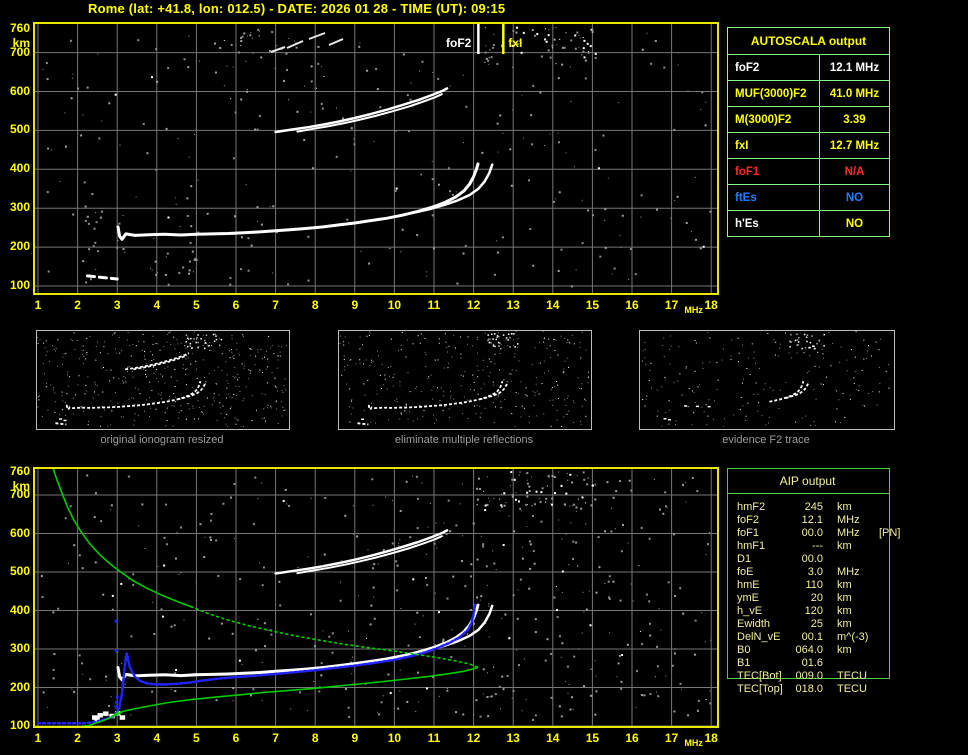 The image size is (968, 755). Describe the element at coordinates (816, 598) in the screenshot. I see `aip-row-value: 20` at that location.